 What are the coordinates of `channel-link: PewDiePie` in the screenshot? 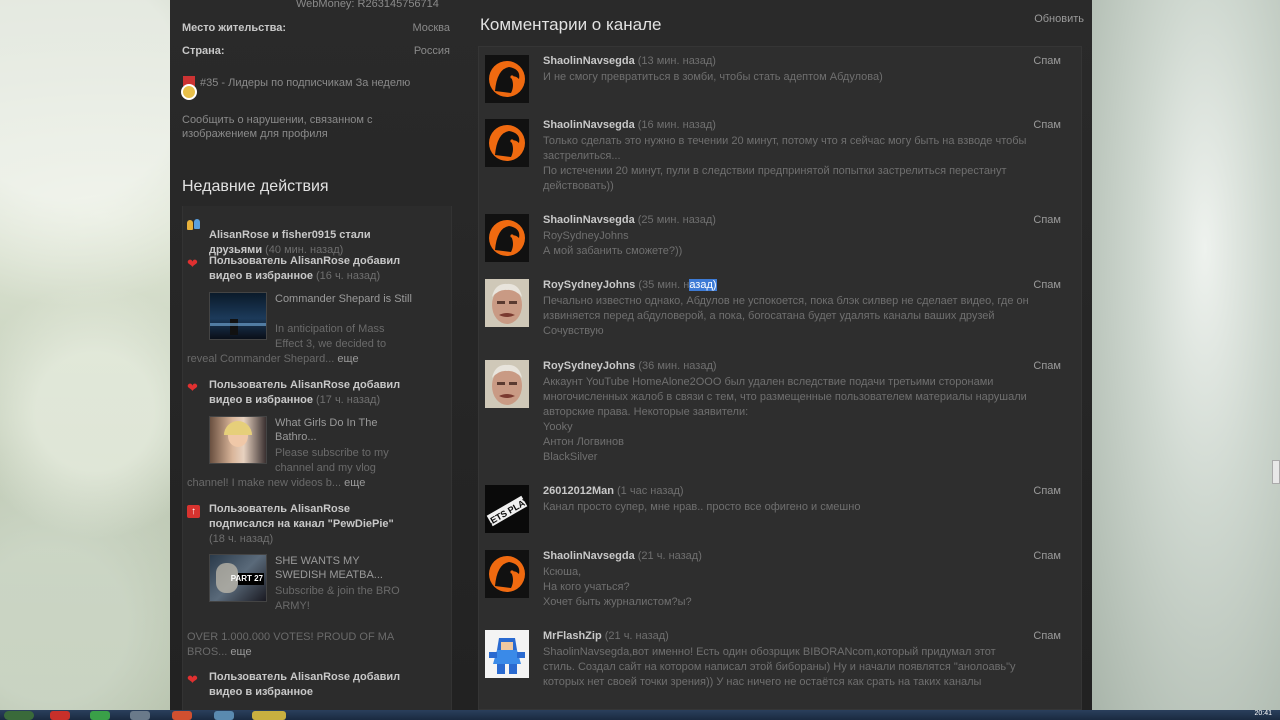 It's located at (361, 524).